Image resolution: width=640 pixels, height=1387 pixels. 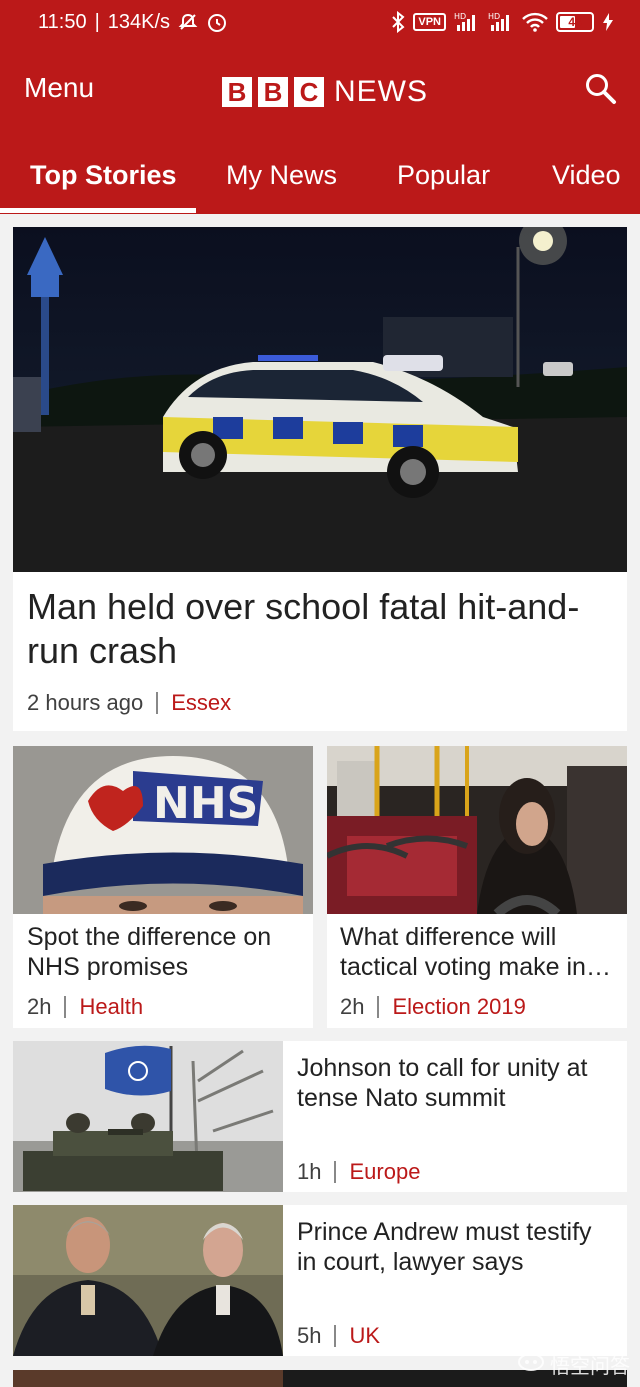 I want to click on battery-percent: 43, so click(x=575, y=22).